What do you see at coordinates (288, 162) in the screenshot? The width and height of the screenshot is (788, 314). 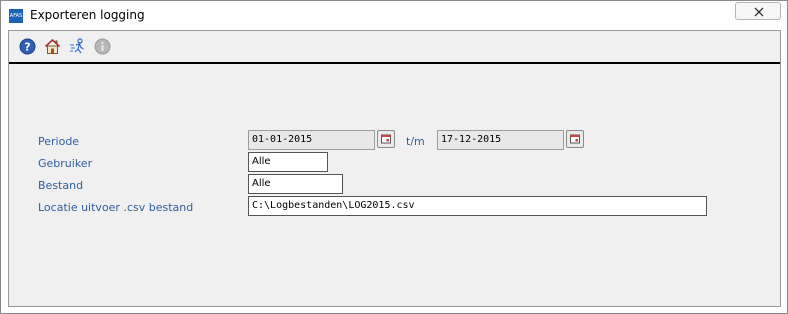 I see `gebruiker-field: Alle` at bounding box center [288, 162].